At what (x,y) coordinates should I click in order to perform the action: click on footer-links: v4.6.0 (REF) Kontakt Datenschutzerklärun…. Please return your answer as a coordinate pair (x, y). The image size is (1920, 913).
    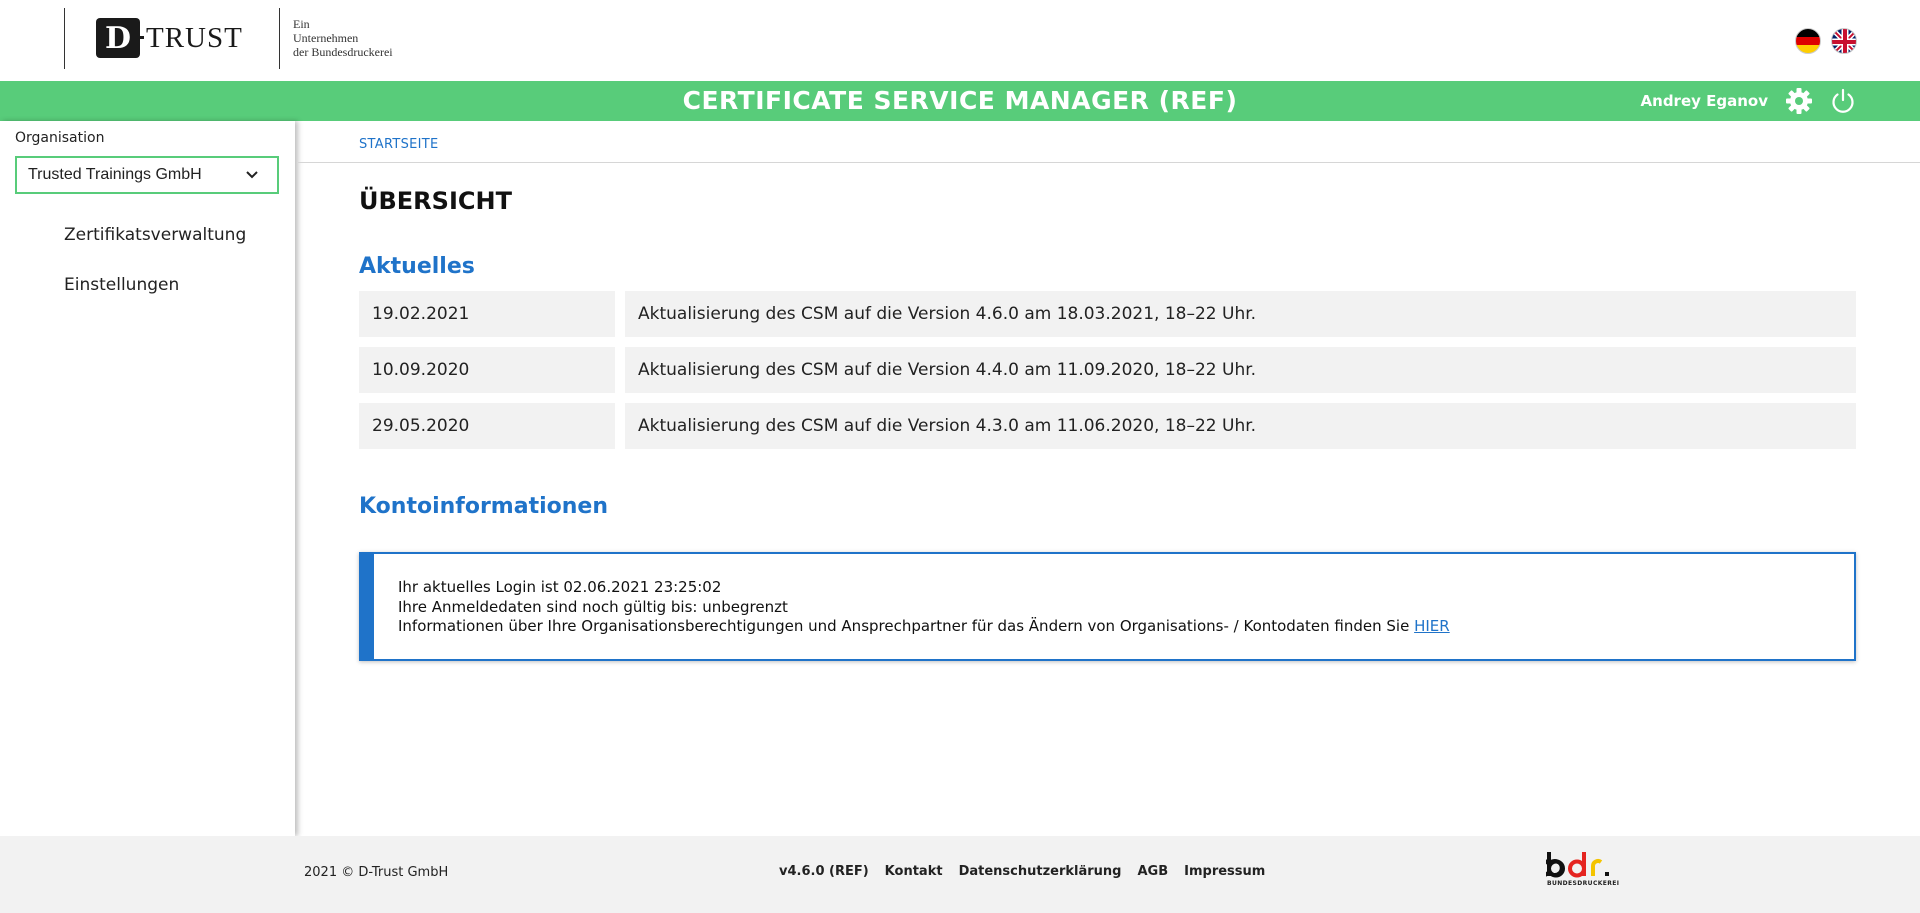
    Looking at the image, I should click on (1022, 871).